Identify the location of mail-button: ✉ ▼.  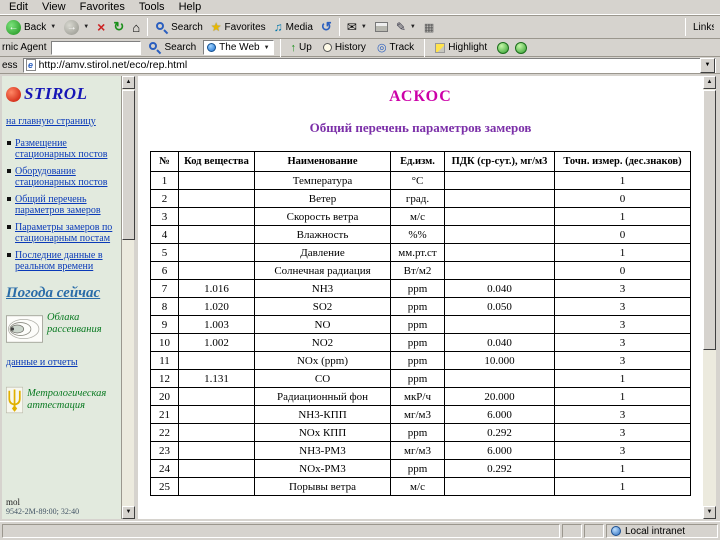
(357, 27).